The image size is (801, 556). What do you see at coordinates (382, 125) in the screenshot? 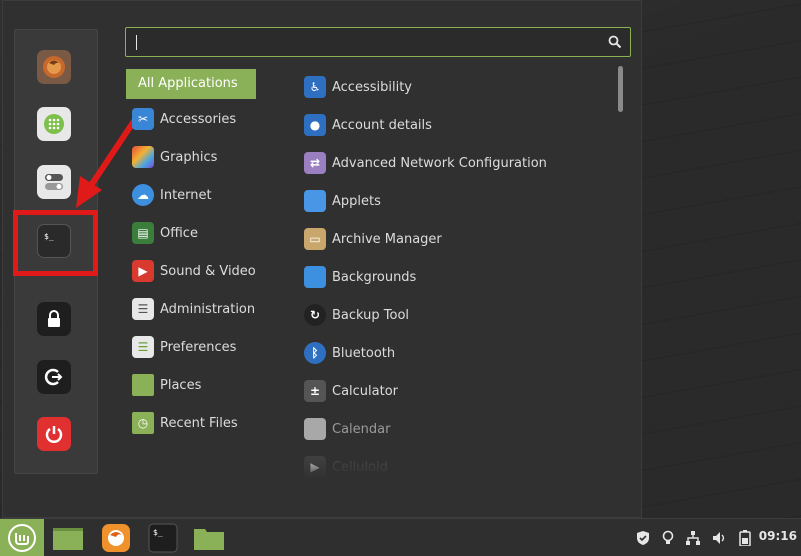
I see `app-label: Account details` at bounding box center [382, 125].